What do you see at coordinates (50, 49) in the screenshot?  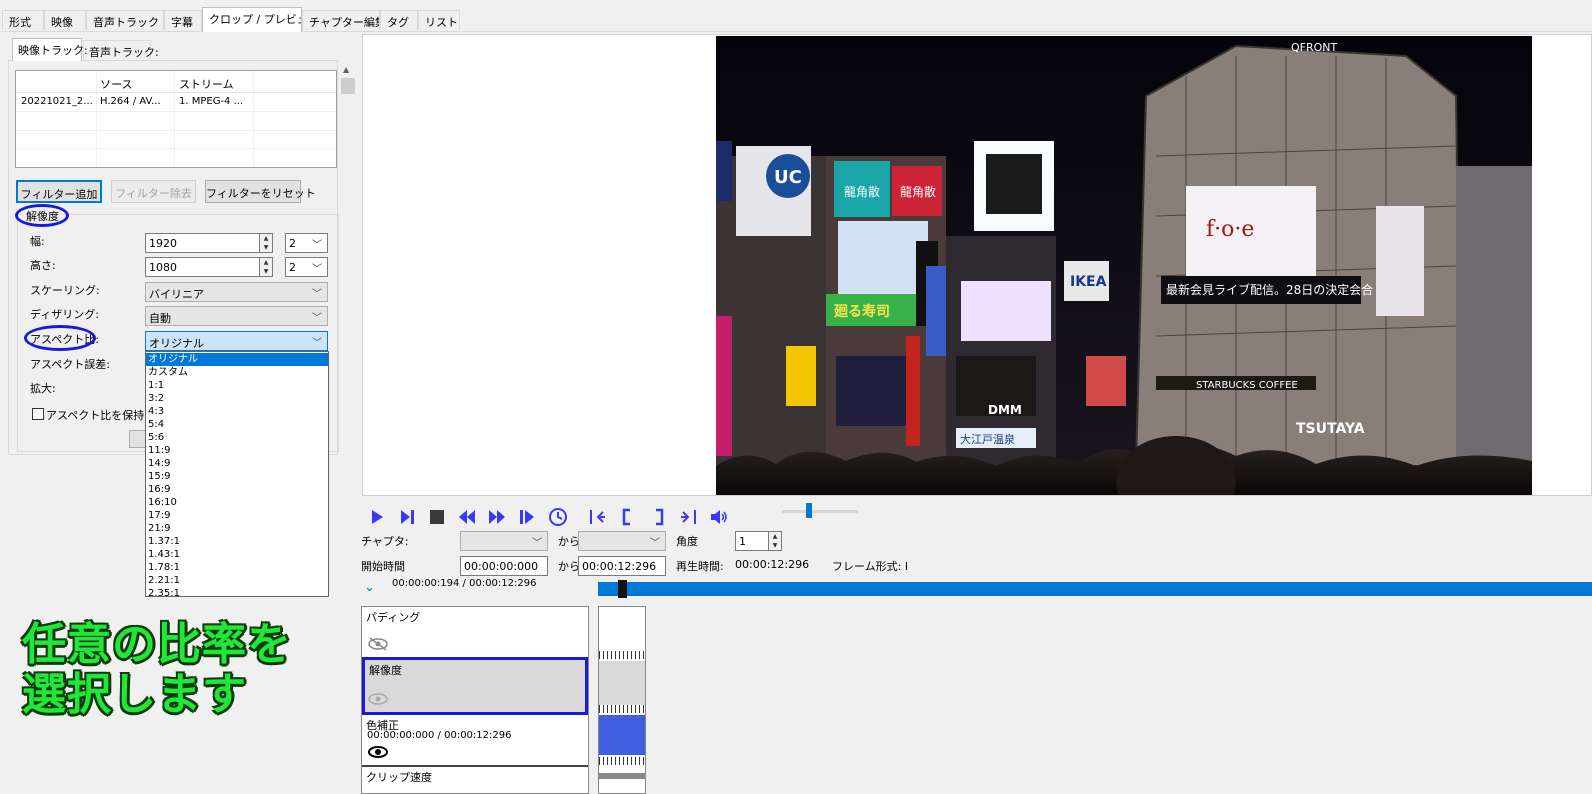 I see `tab-video-track: 映像トラック:` at bounding box center [50, 49].